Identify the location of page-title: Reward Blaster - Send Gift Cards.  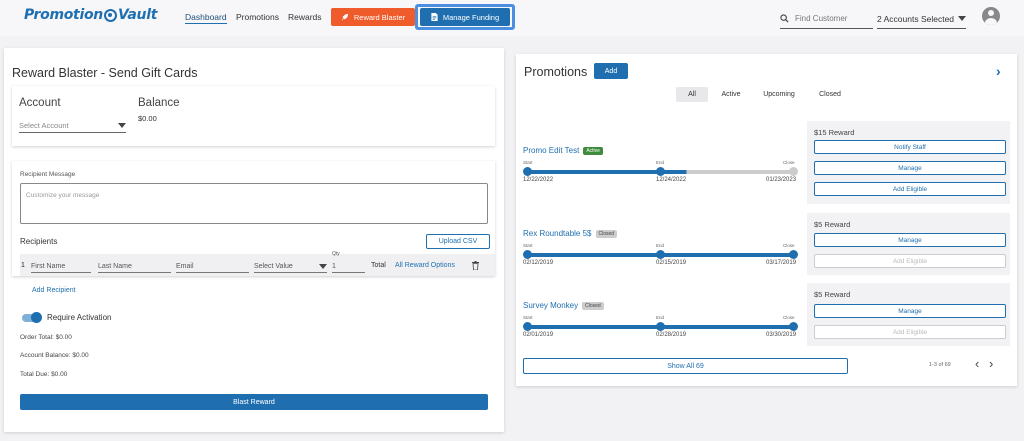
(105, 73).